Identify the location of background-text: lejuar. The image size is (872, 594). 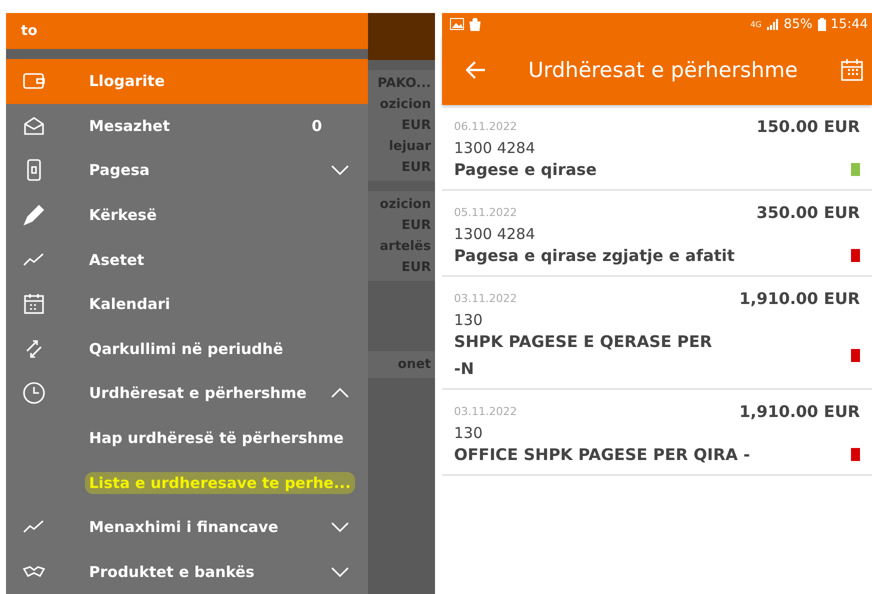
(409, 146).